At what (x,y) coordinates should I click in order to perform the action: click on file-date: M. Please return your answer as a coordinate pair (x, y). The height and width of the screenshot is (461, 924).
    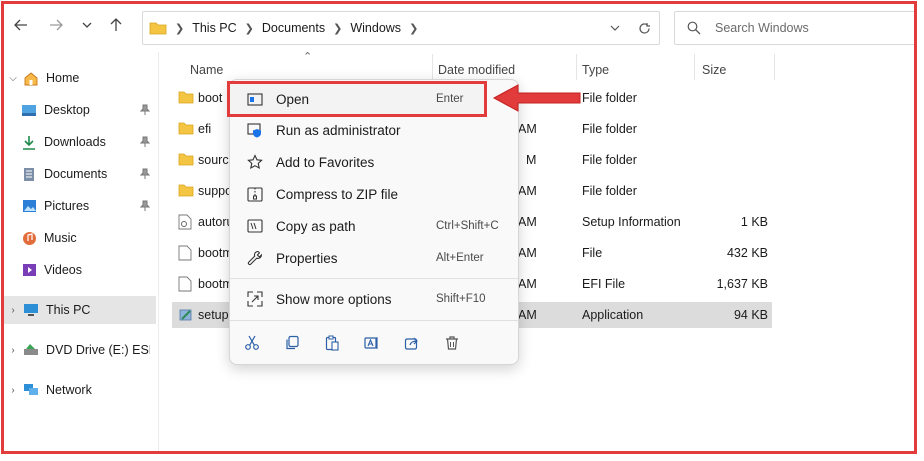
    Looking at the image, I should click on (531, 160).